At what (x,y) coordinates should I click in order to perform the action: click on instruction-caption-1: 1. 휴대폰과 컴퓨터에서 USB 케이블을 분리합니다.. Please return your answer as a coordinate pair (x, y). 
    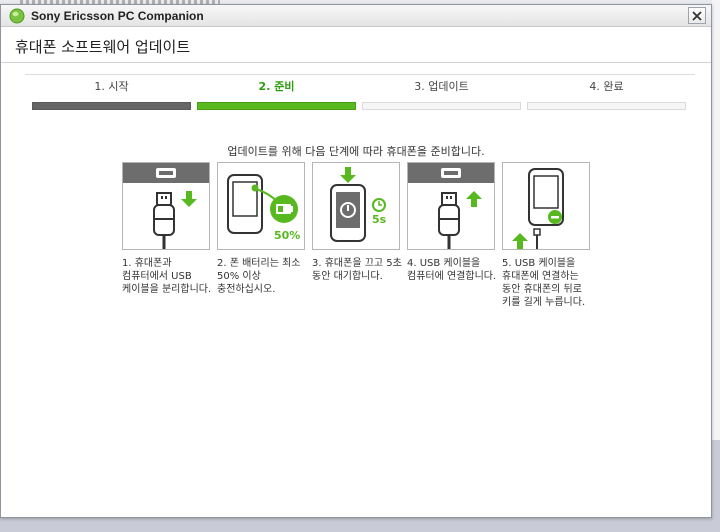
    Looking at the image, I should click on (167, 276).